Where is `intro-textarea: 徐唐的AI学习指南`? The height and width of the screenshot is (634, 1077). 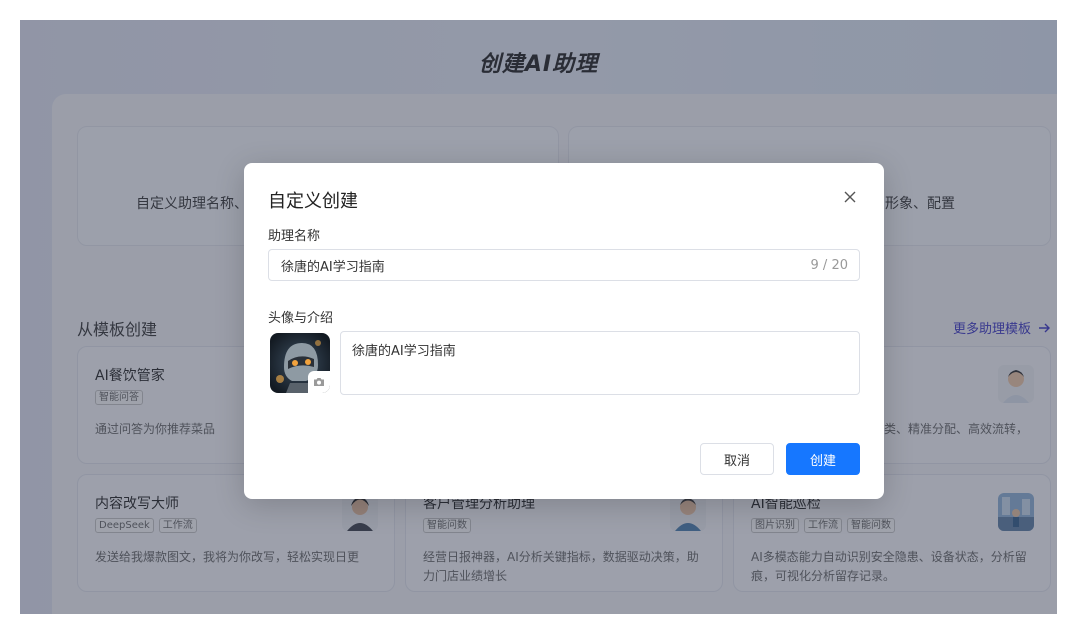 intro-textarea: 徐唐的AI学习指南 is located at coordinates (602, 364).